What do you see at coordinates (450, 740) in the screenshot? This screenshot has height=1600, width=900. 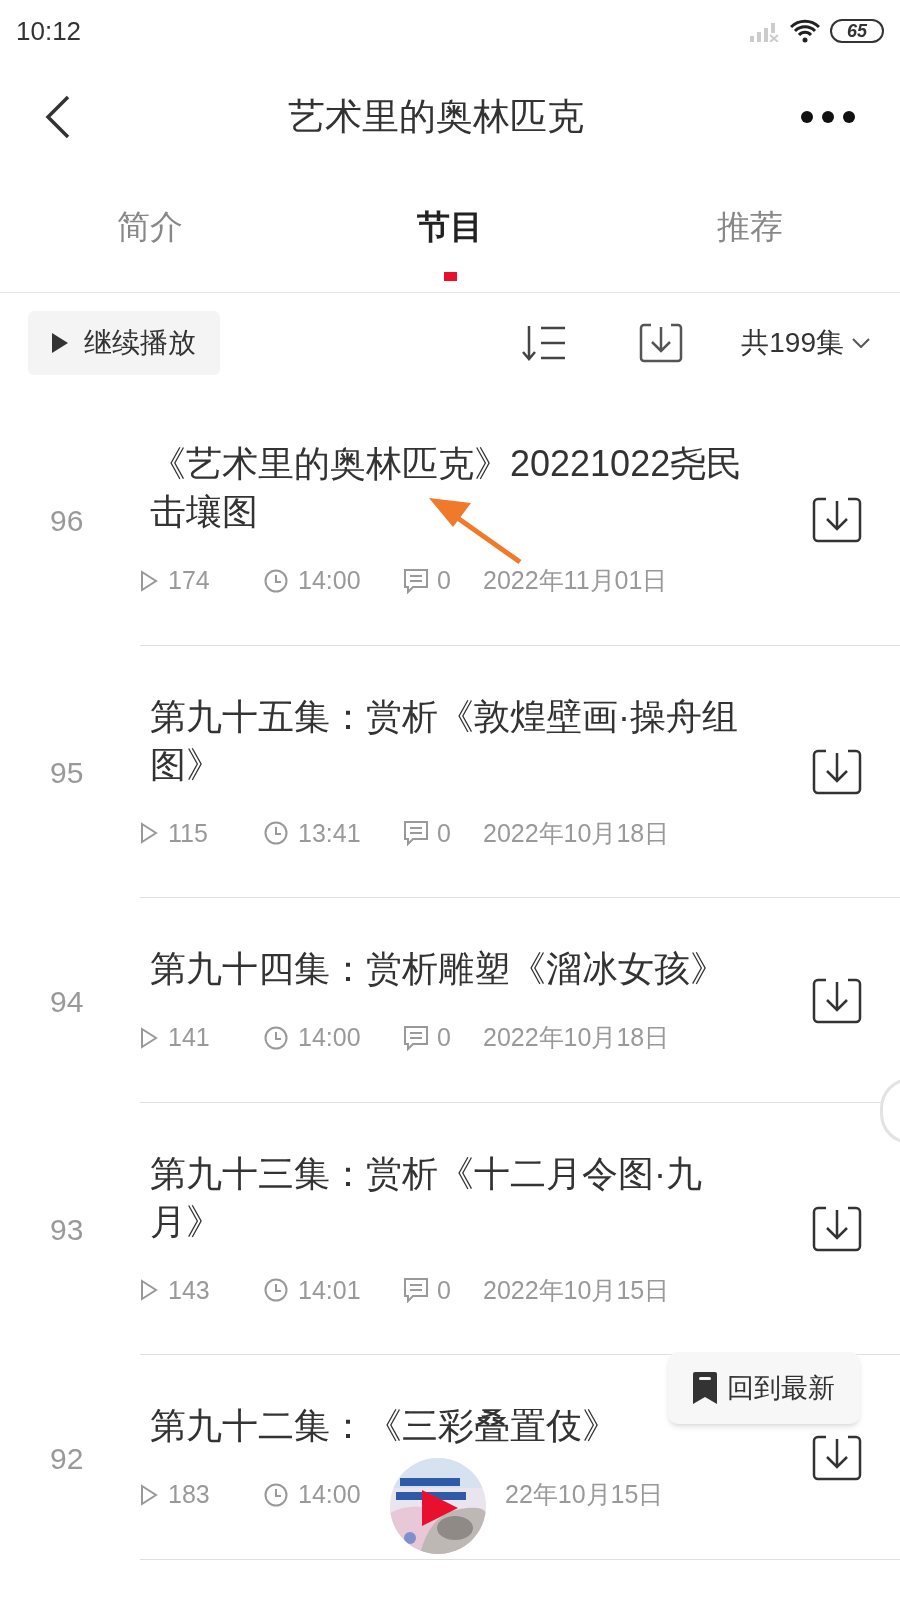 I see `episode-title: 第九十五集：赏析《敦煌壁画·操舟组图》` at bounding box center [450, 740].